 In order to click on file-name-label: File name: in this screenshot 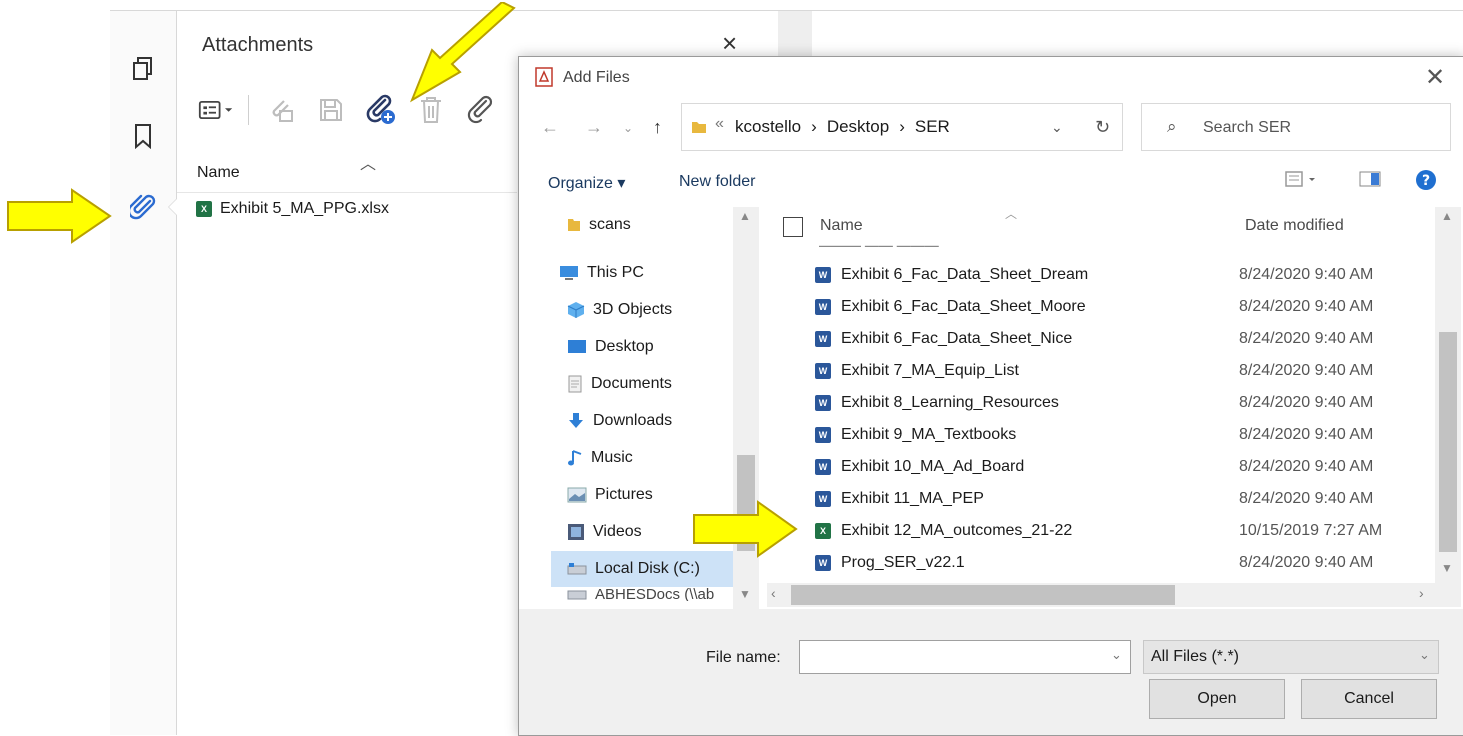, I will do `click(743, 657)`.